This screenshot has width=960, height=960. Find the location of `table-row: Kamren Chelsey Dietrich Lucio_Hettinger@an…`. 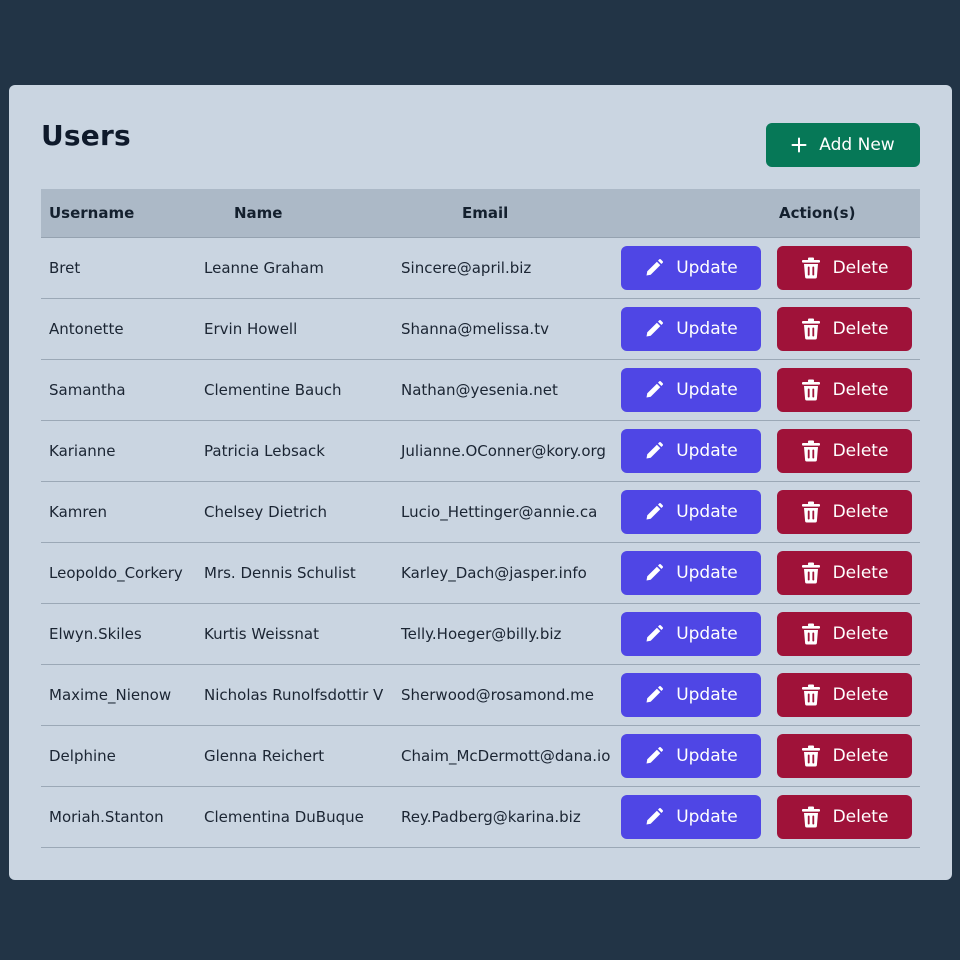

table-row: Kamren Chelsey Dietrich Lucio_Hettinger@an… is located at coordinates (480, 512).